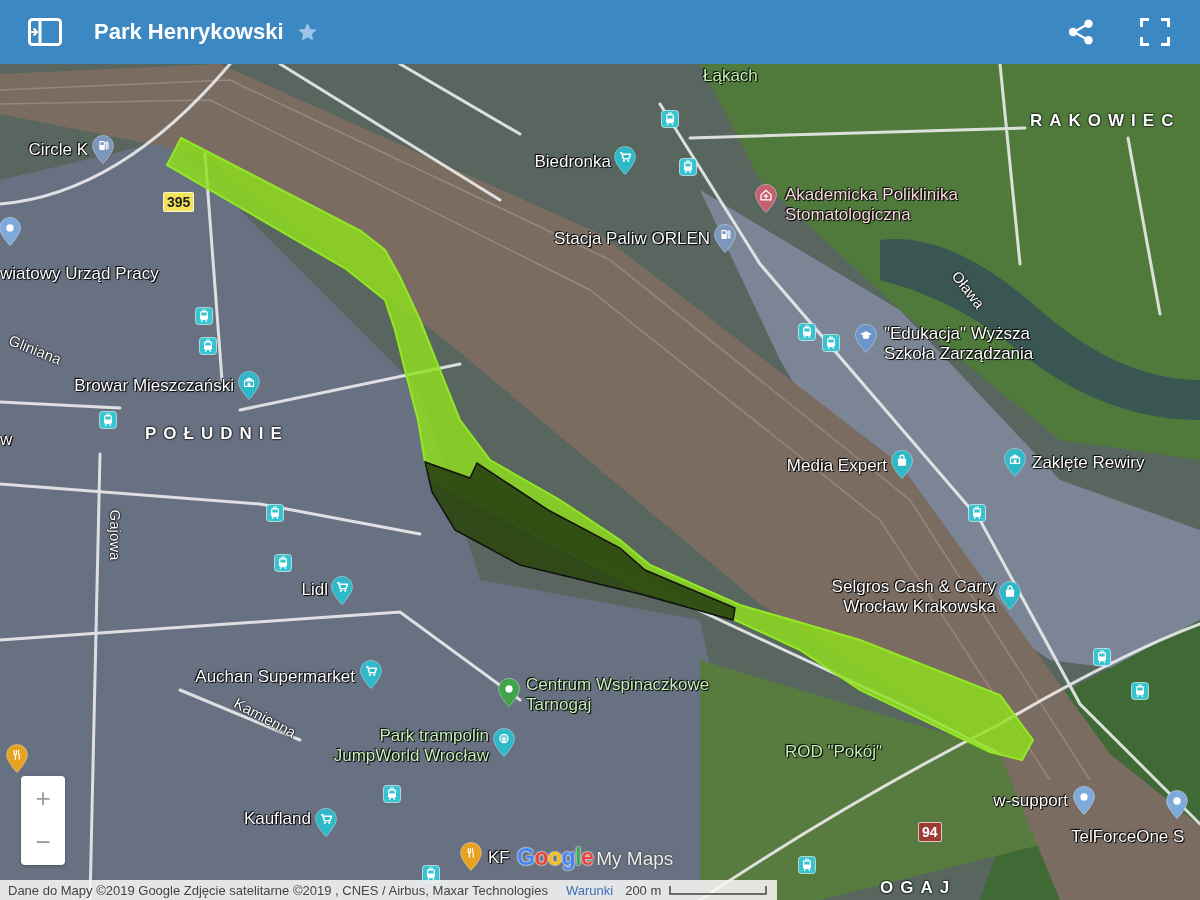  I want to click on place-label: Selgros Cash & Carry Wrocław Krakowska, so click(913, 597).